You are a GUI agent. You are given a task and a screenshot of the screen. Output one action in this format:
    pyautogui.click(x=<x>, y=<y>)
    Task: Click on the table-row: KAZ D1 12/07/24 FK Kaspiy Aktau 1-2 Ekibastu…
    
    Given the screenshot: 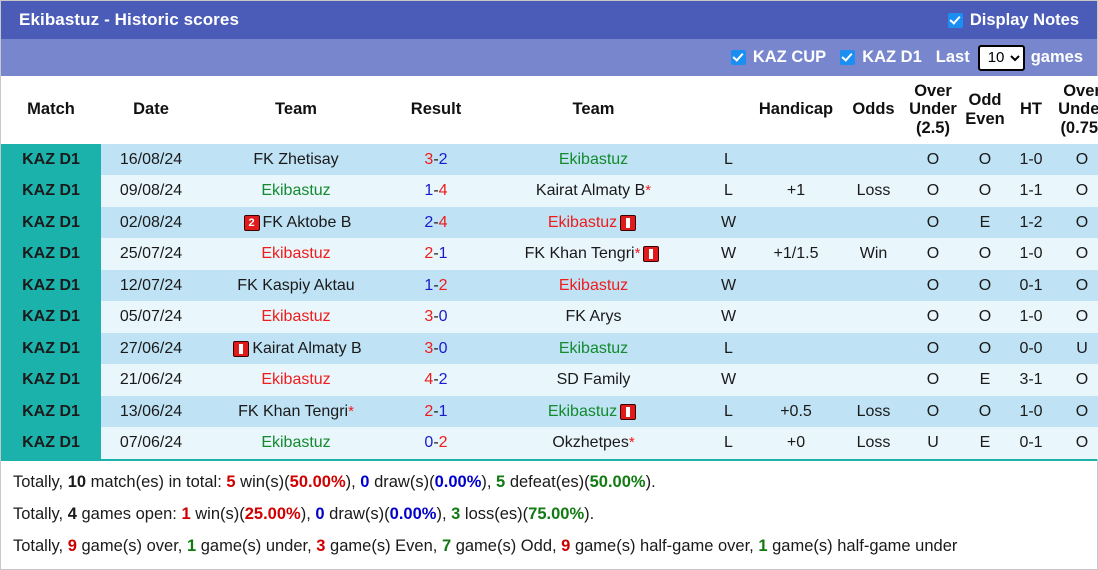 What is the action you would take?
    pyautogui.click(x=549, y=285)
    